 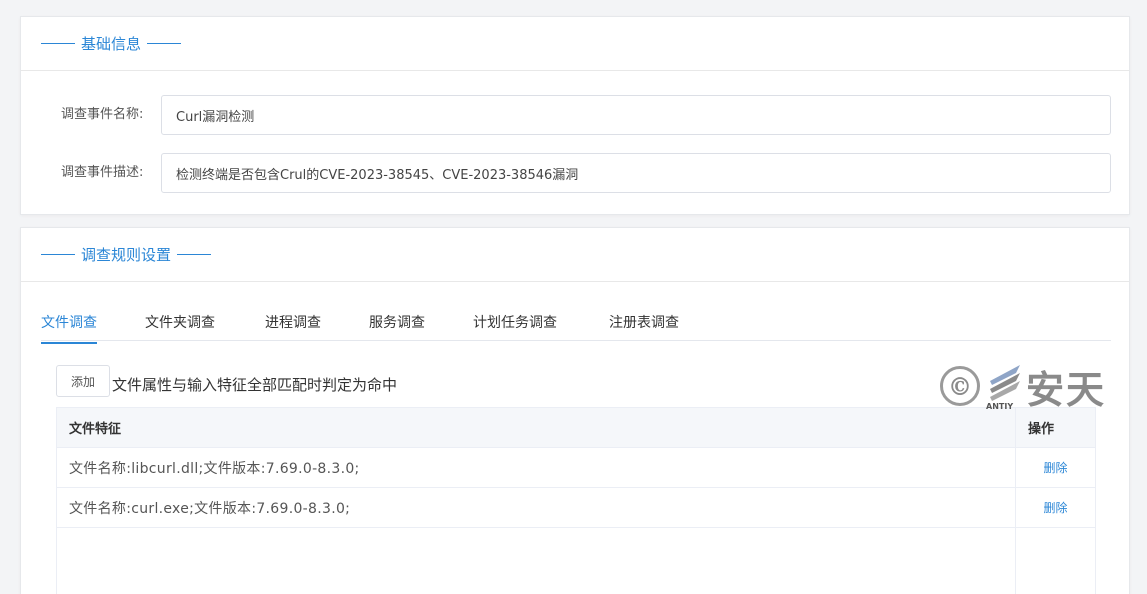 I want to click on table-row: 文件名称:curl.exe;文件版本:7.69.0-8.3.0; 删除, so click(x=576, y=508).